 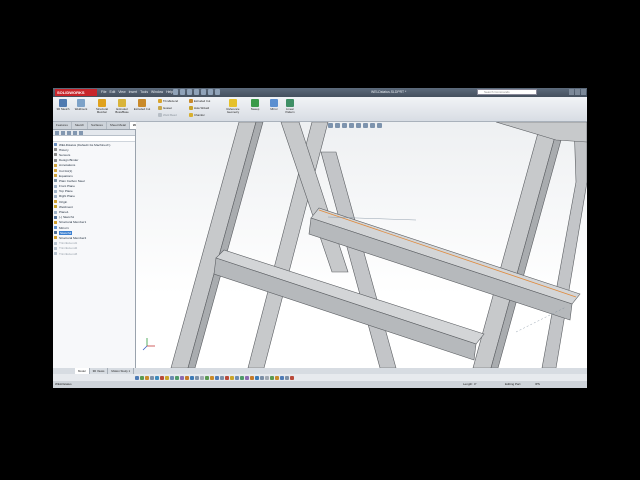 I want to click on options-icon, so click(x=217, y=92).